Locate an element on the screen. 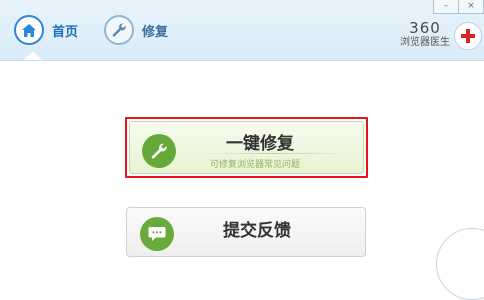  window-controls: – × is located at coordinates (458, 7).